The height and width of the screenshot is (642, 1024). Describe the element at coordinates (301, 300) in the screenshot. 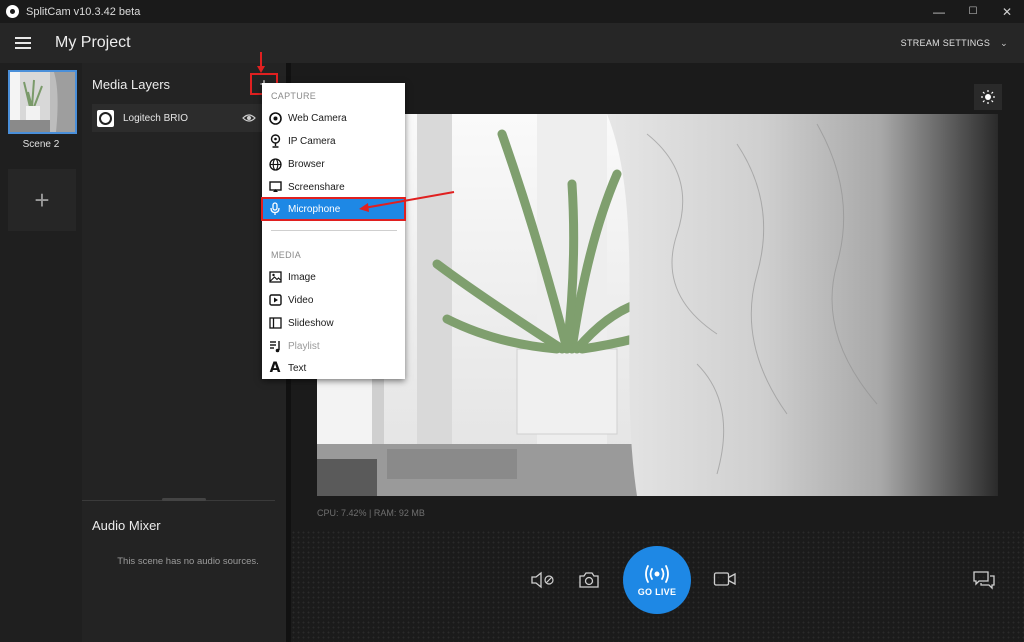

I see `menu-item-label: Video` at that location.